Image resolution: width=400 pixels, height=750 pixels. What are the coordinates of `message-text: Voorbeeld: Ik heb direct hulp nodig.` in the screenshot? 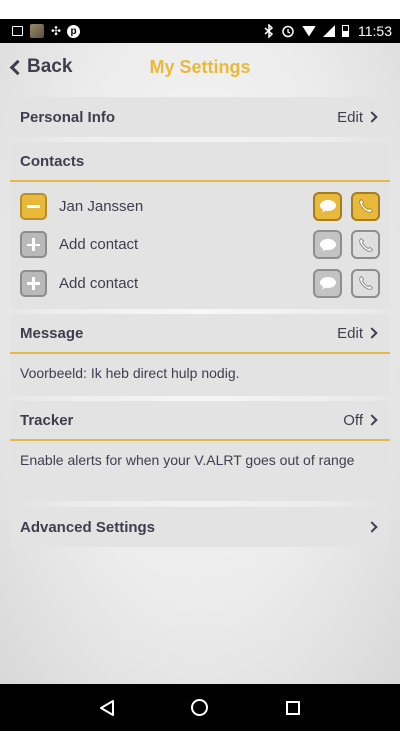 It's located at (130, 373).